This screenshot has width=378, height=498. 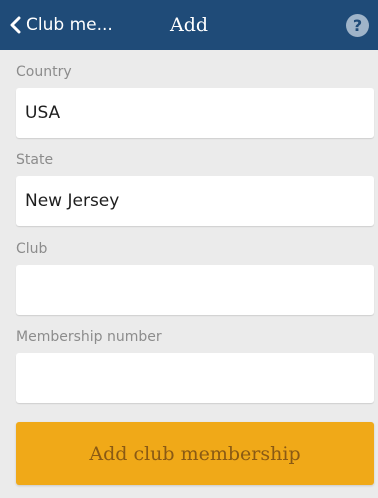 What do you see at coordinates (195, 113) in the screenshot?
I see `country-field: USA` at bounding box center [195, 113].